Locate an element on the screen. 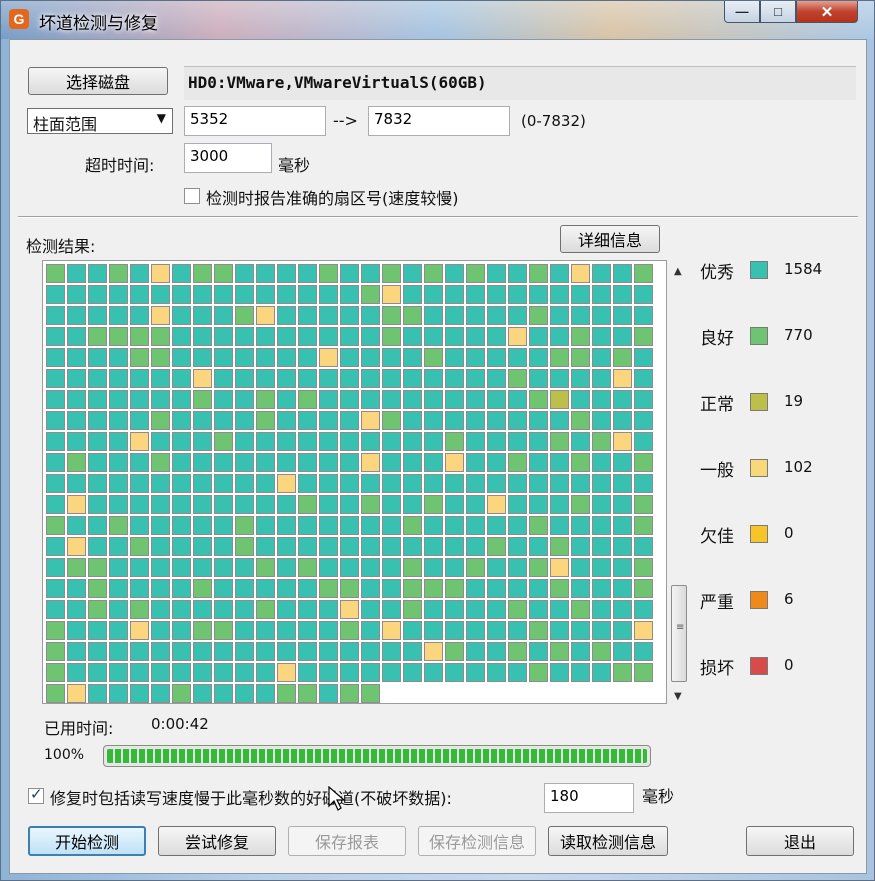 The image size is (875, 881). range-start-input: 5352 is located at coordinates (255, 121).